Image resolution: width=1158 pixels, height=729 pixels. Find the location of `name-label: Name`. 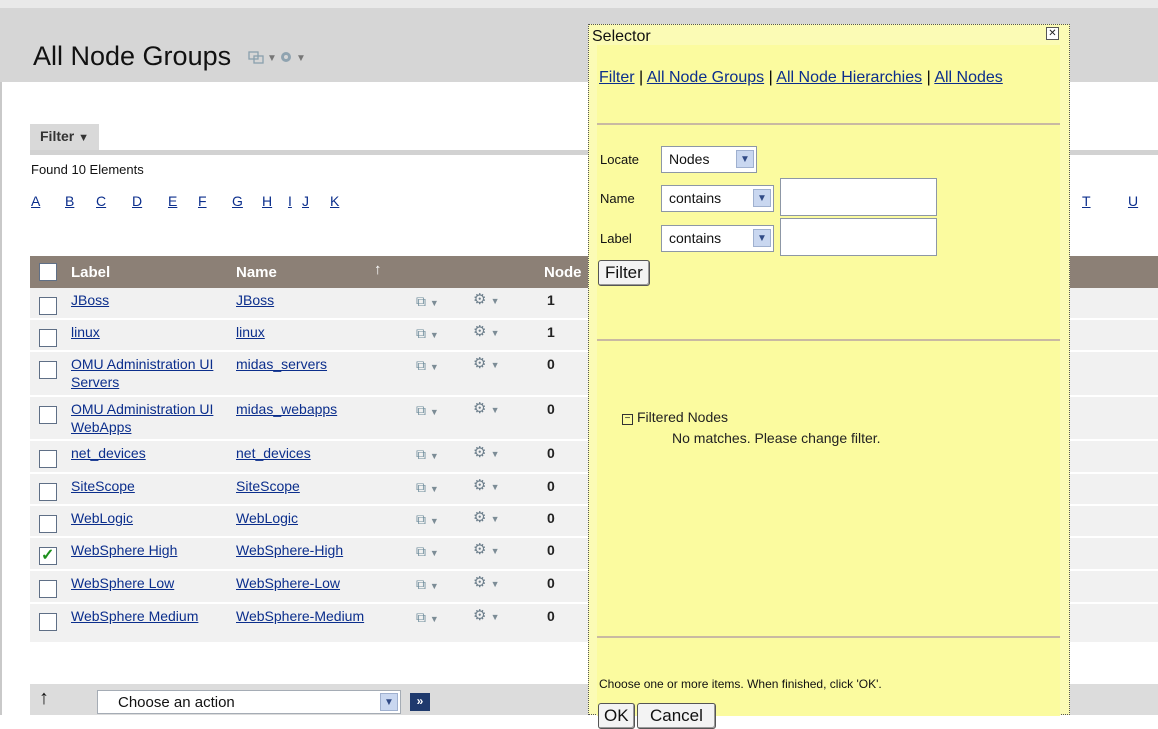

name-label: Name is located at coordinates (617, 198).